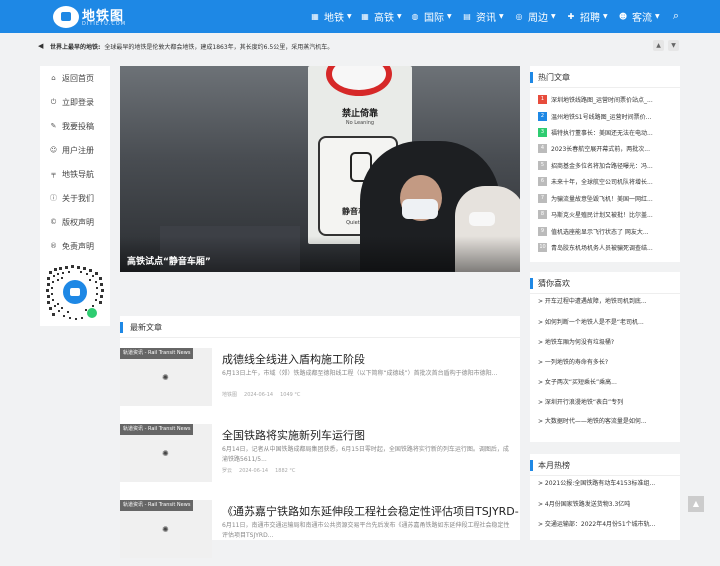 This screenshot has height=566, width=720. What do you see at coordinates (320, 327) in the screenshot?
I see `section-header: 最新文章` at bounding box center [320, 327].